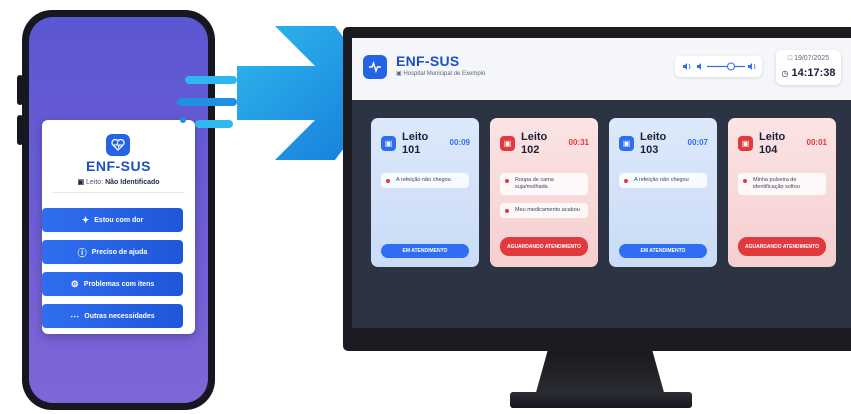 The width and height of the screenshot is (851, 414). What do you see at coordinates (782, 184) in the screenshot?
I see `request-item: Minha pulseira de identificação soltou` at bounding box center [782, 184].